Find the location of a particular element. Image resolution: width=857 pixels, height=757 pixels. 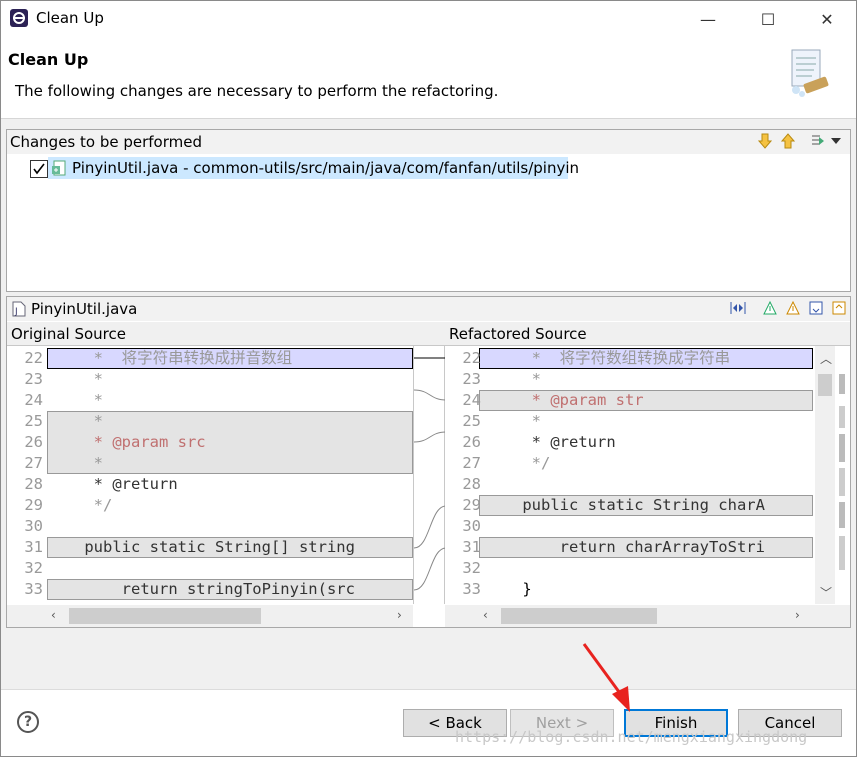

previous-difference-icon is located at coordinates (793, 308).